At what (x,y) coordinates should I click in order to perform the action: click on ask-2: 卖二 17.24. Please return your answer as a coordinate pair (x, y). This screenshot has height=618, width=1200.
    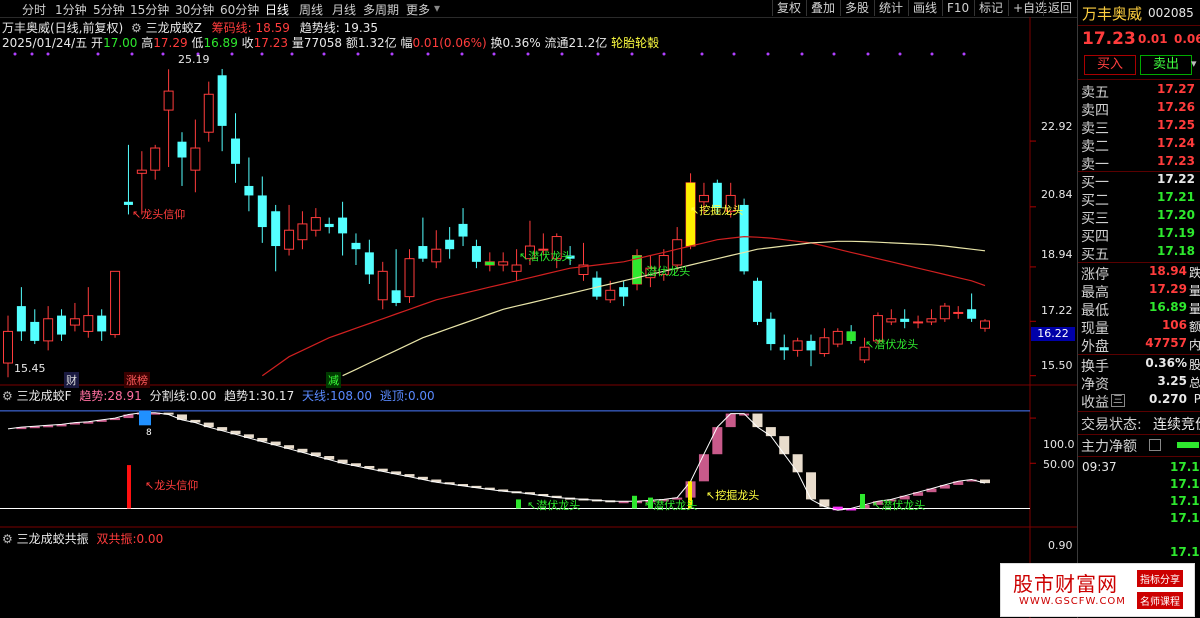
    Looking at the image, I should click on (1140, 145).